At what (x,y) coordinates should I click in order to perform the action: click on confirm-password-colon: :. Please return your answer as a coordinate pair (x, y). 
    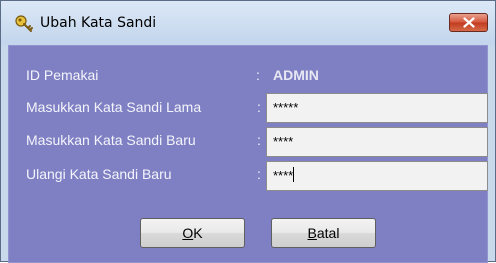
    Looking at the image, I should click on (259, 174).